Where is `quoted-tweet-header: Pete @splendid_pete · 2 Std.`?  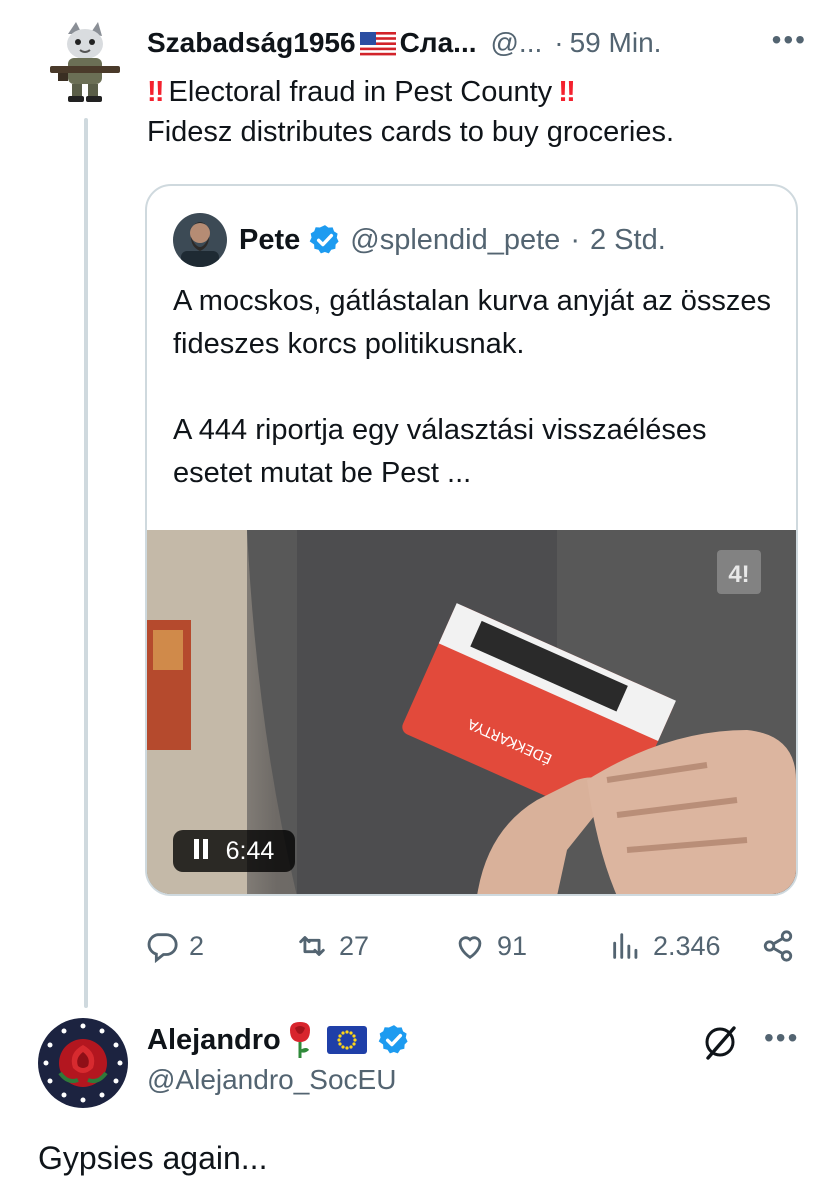
quoted-tweet-header: Pete @splendid_pete · 2 Std. is located at coordinates (419, 240).